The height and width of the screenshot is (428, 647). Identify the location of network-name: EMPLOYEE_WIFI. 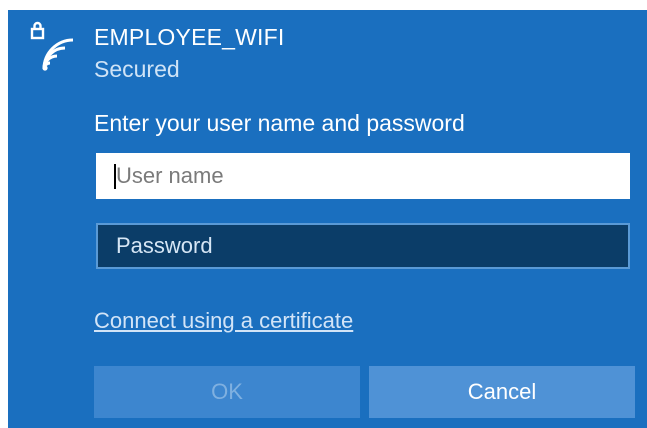
(189, 37).